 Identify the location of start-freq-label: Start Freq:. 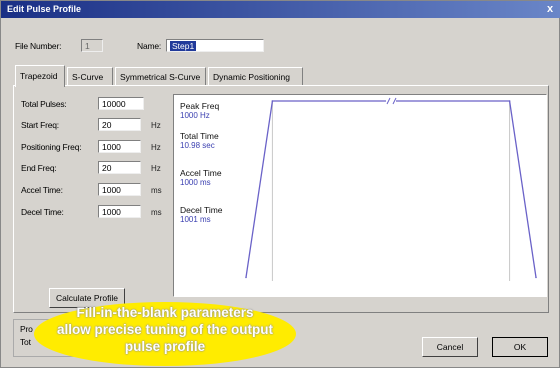
(40, 125).